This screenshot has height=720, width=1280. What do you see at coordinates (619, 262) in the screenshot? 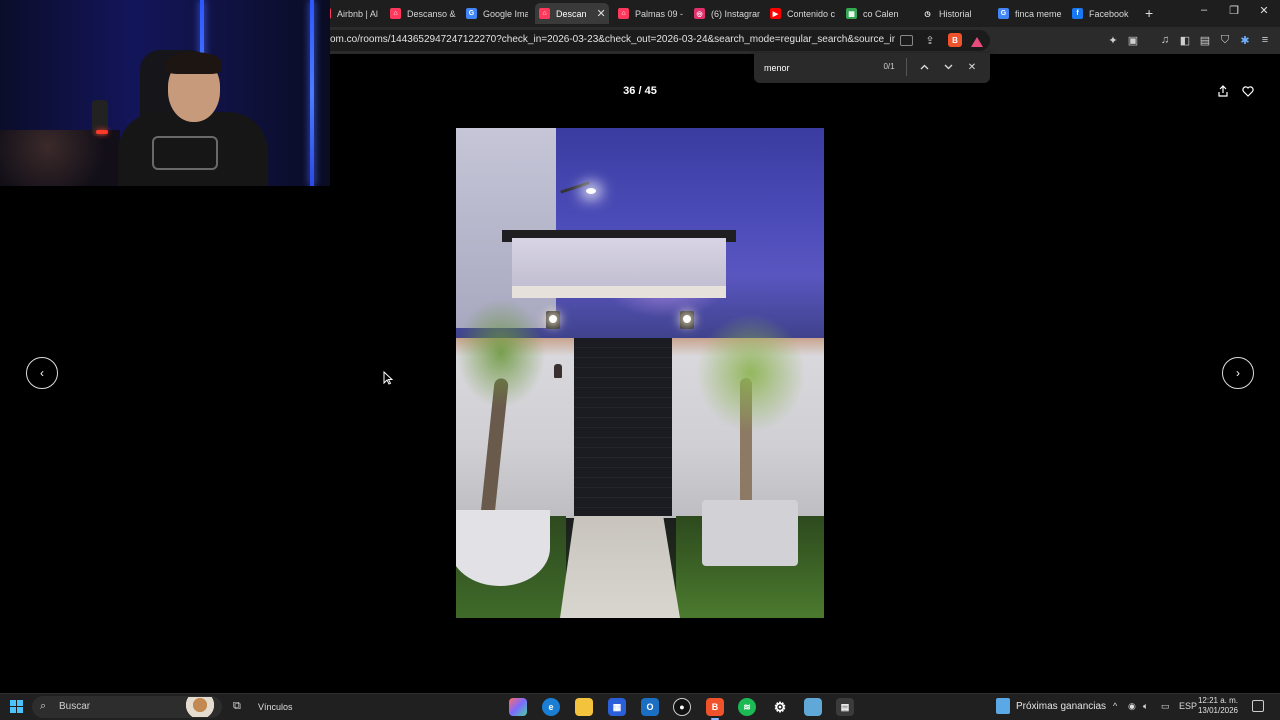
I see `photo-canopy` at bounding box center [619, 262].